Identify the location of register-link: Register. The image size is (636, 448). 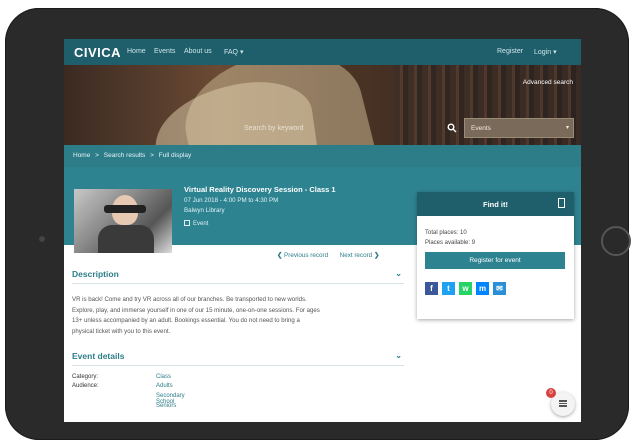
(510, 51).